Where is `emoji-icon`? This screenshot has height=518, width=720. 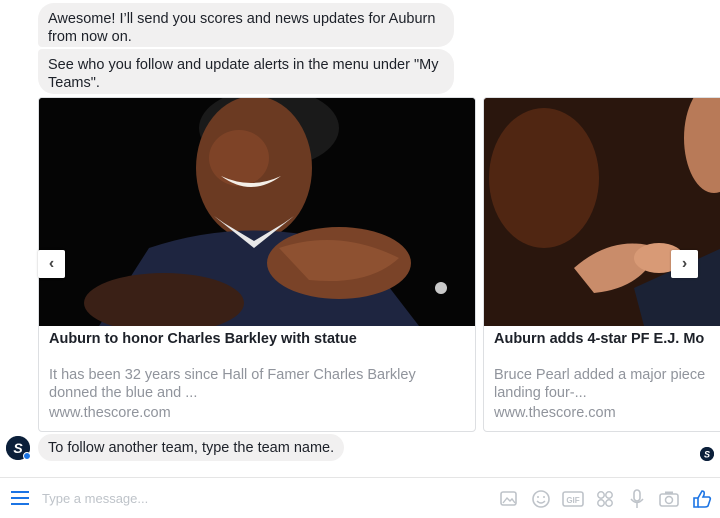
emoji-icon is located at coordinates (541, 499).